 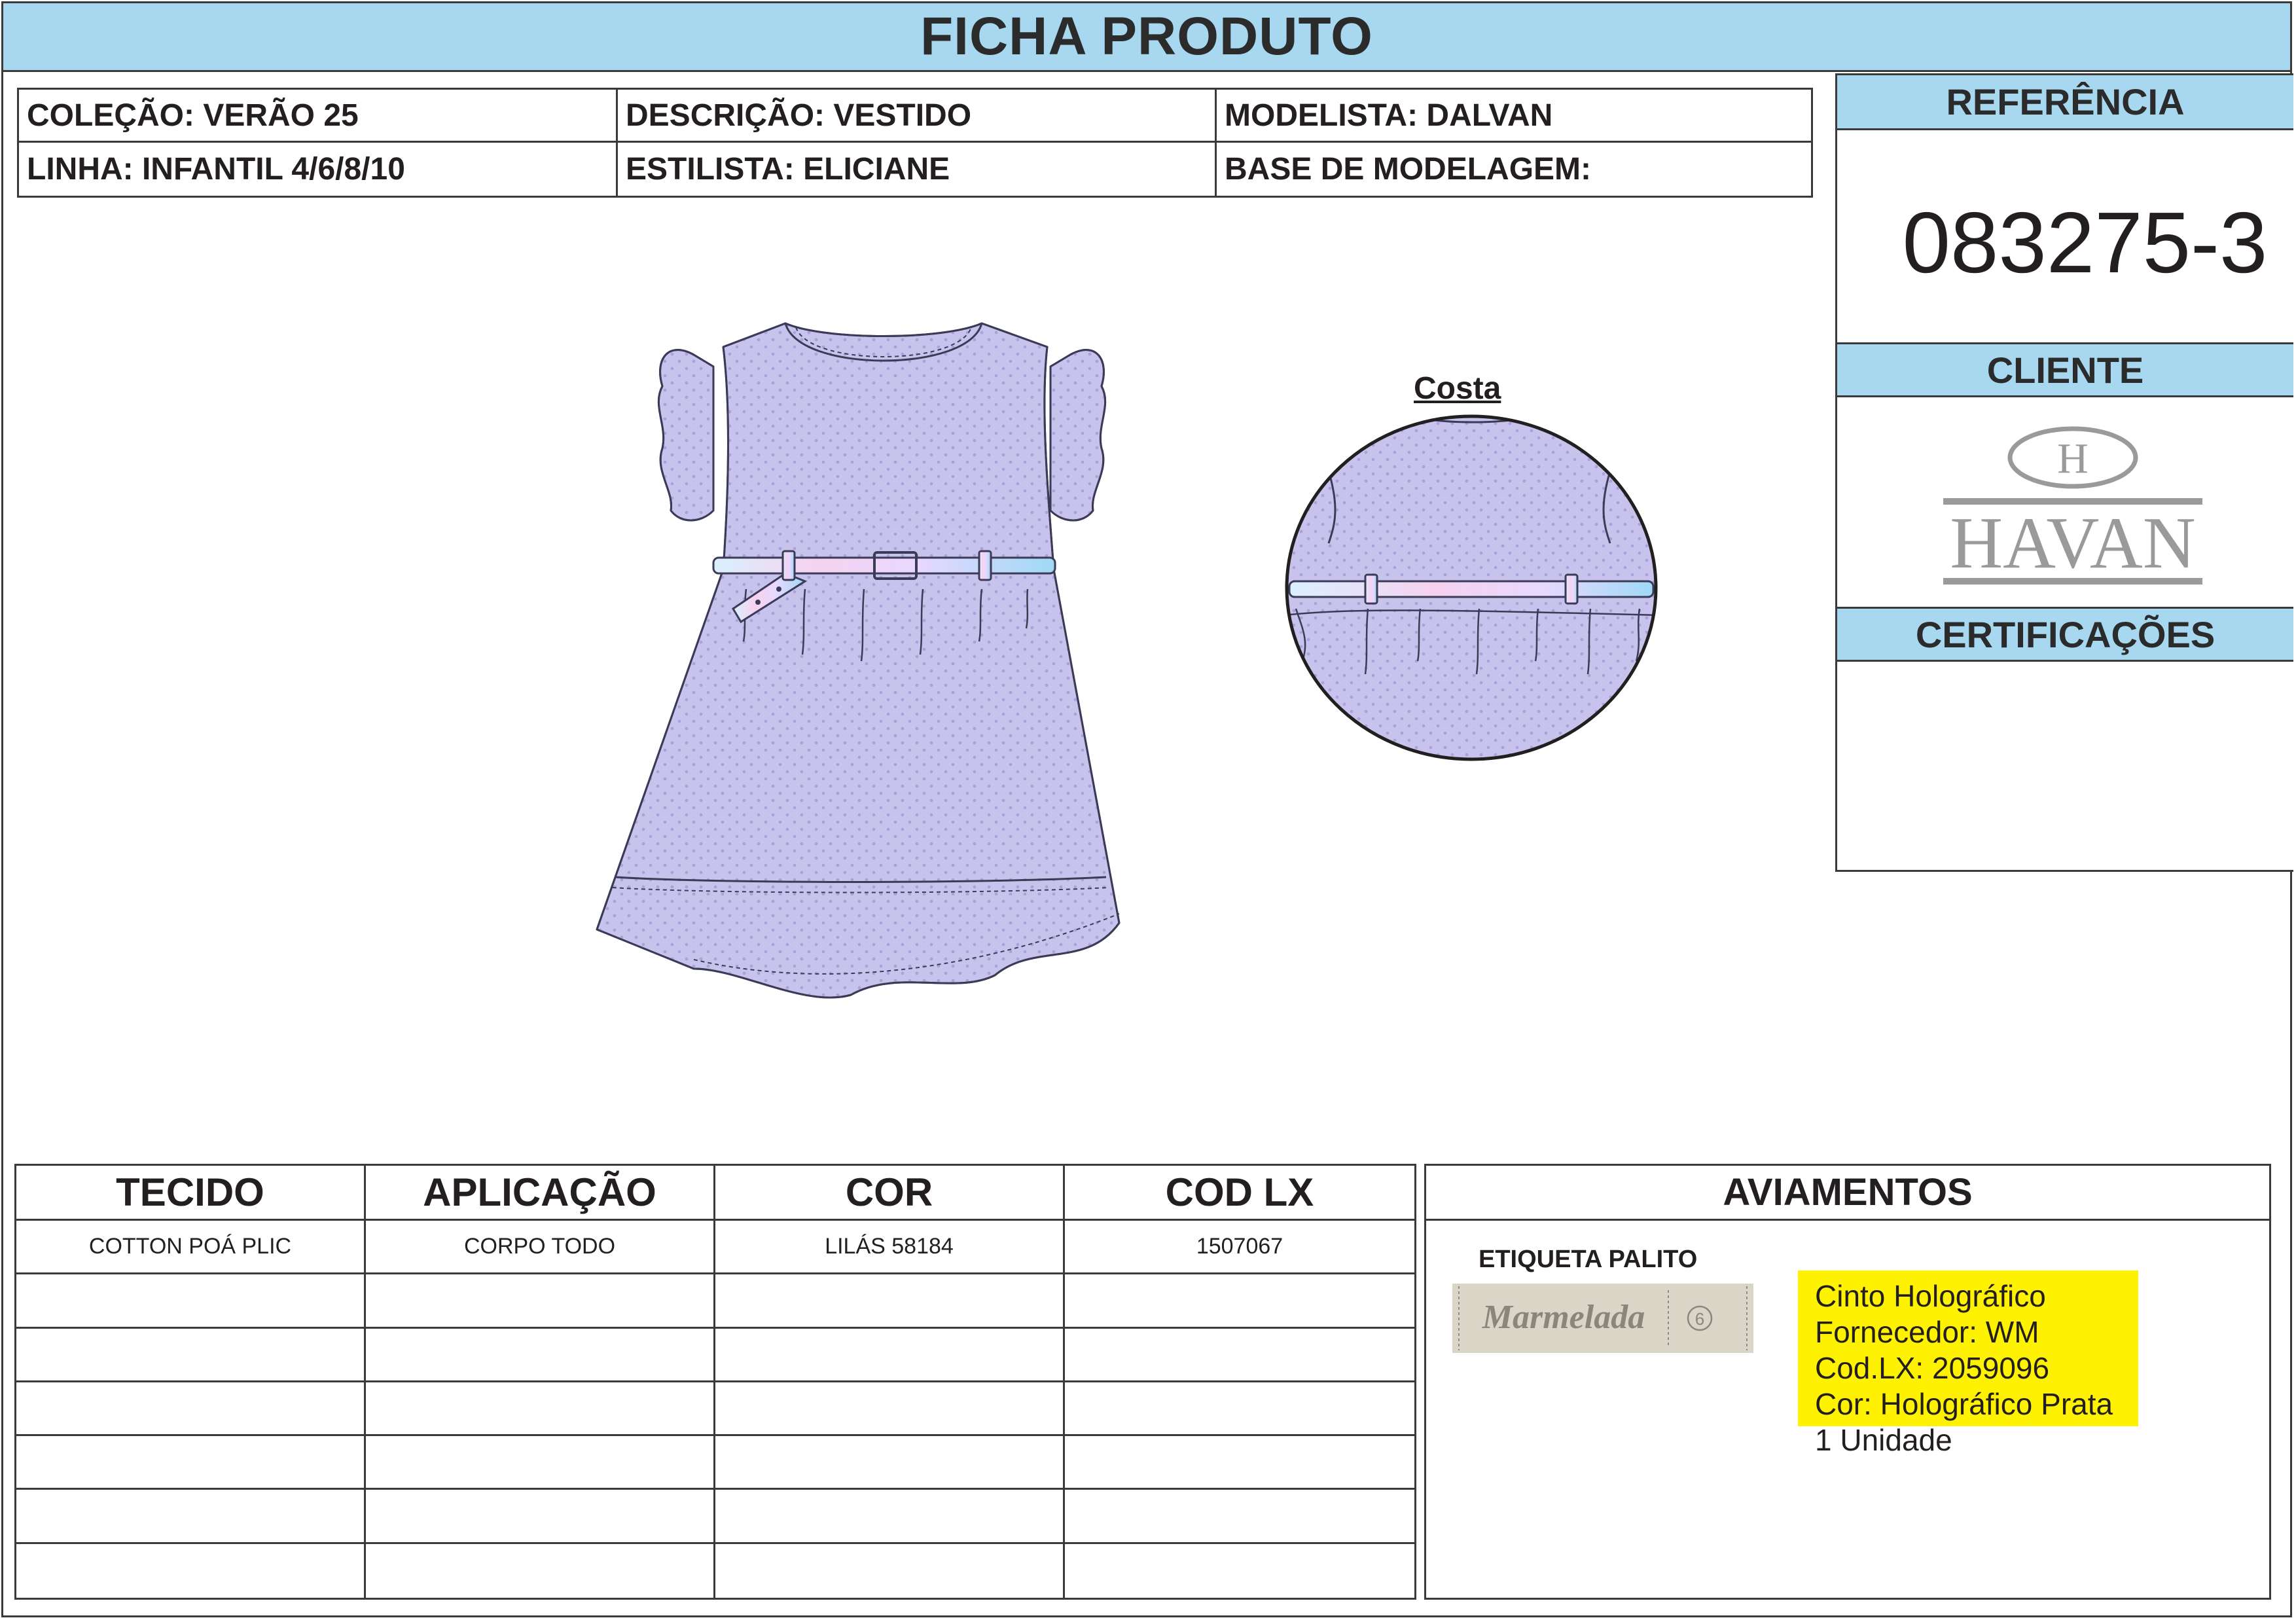 What do you see at coordinates (540, 1248) in the screenshot?
I see `table-cell: CORPO TODO` at bounding box center [540, 1248].